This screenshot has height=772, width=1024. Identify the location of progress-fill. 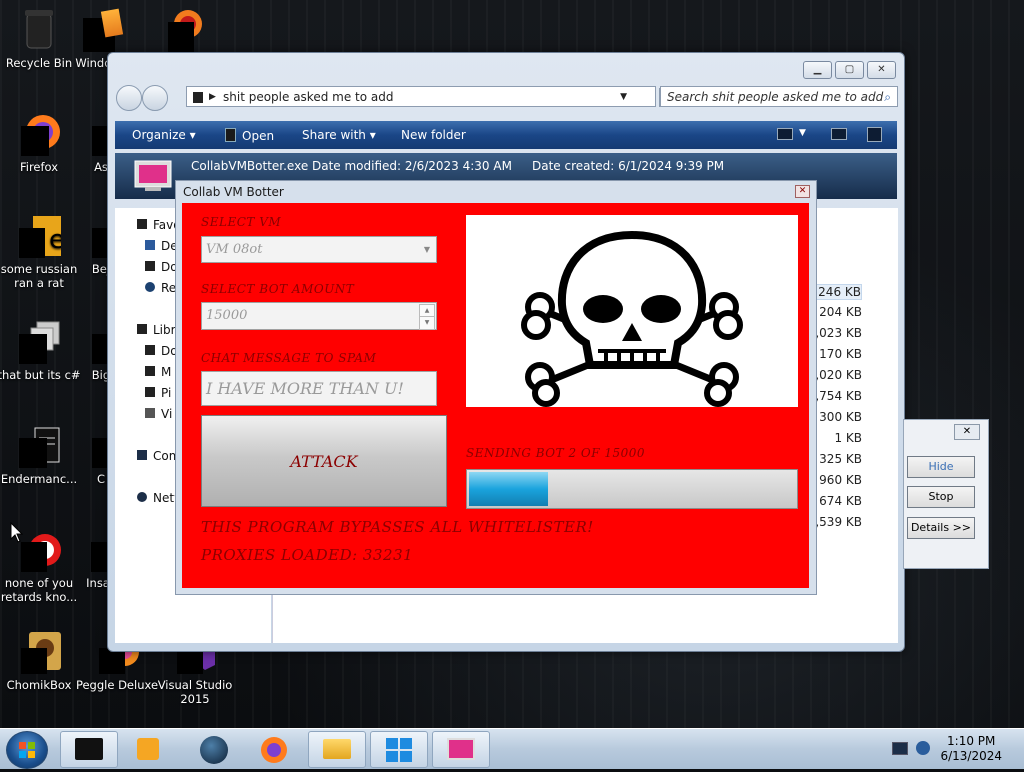
(508, 489).